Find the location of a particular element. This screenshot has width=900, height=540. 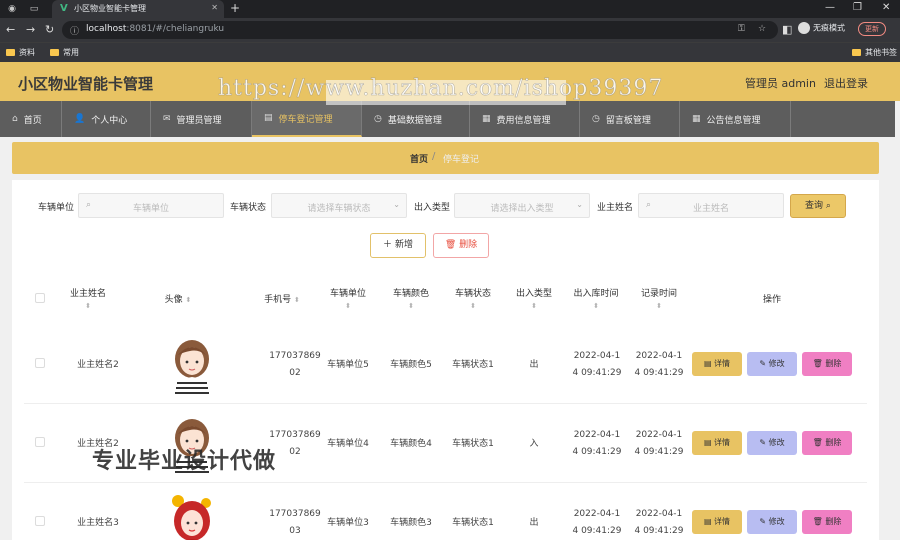

breadcrumb-home: 首页 is located at coordinates (419, 158).